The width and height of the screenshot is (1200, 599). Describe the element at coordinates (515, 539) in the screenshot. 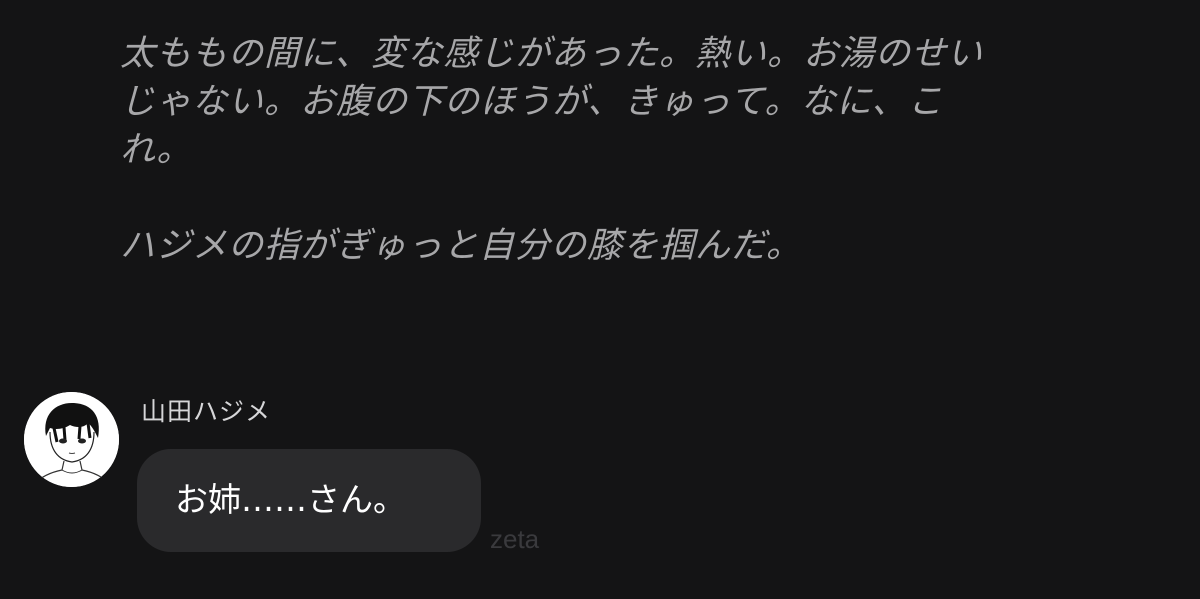

I see `watermark-label: zeta` at that location.